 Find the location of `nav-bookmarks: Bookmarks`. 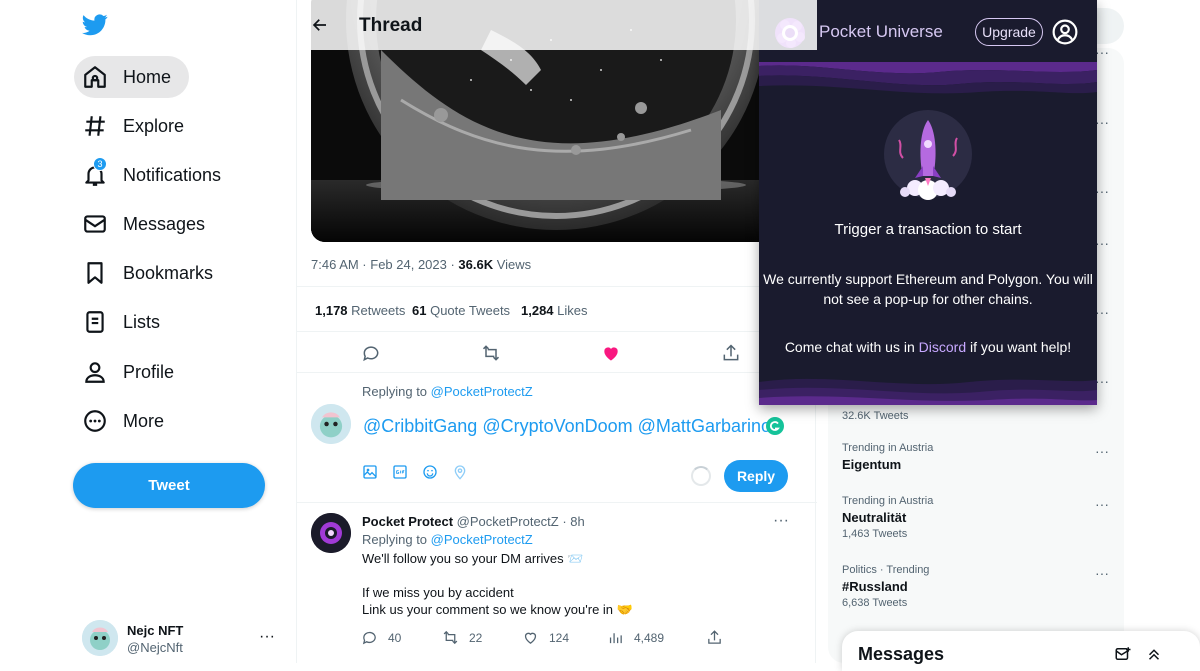

nav-bookmarks: Bookmarks is located at coordinates (152, 273).